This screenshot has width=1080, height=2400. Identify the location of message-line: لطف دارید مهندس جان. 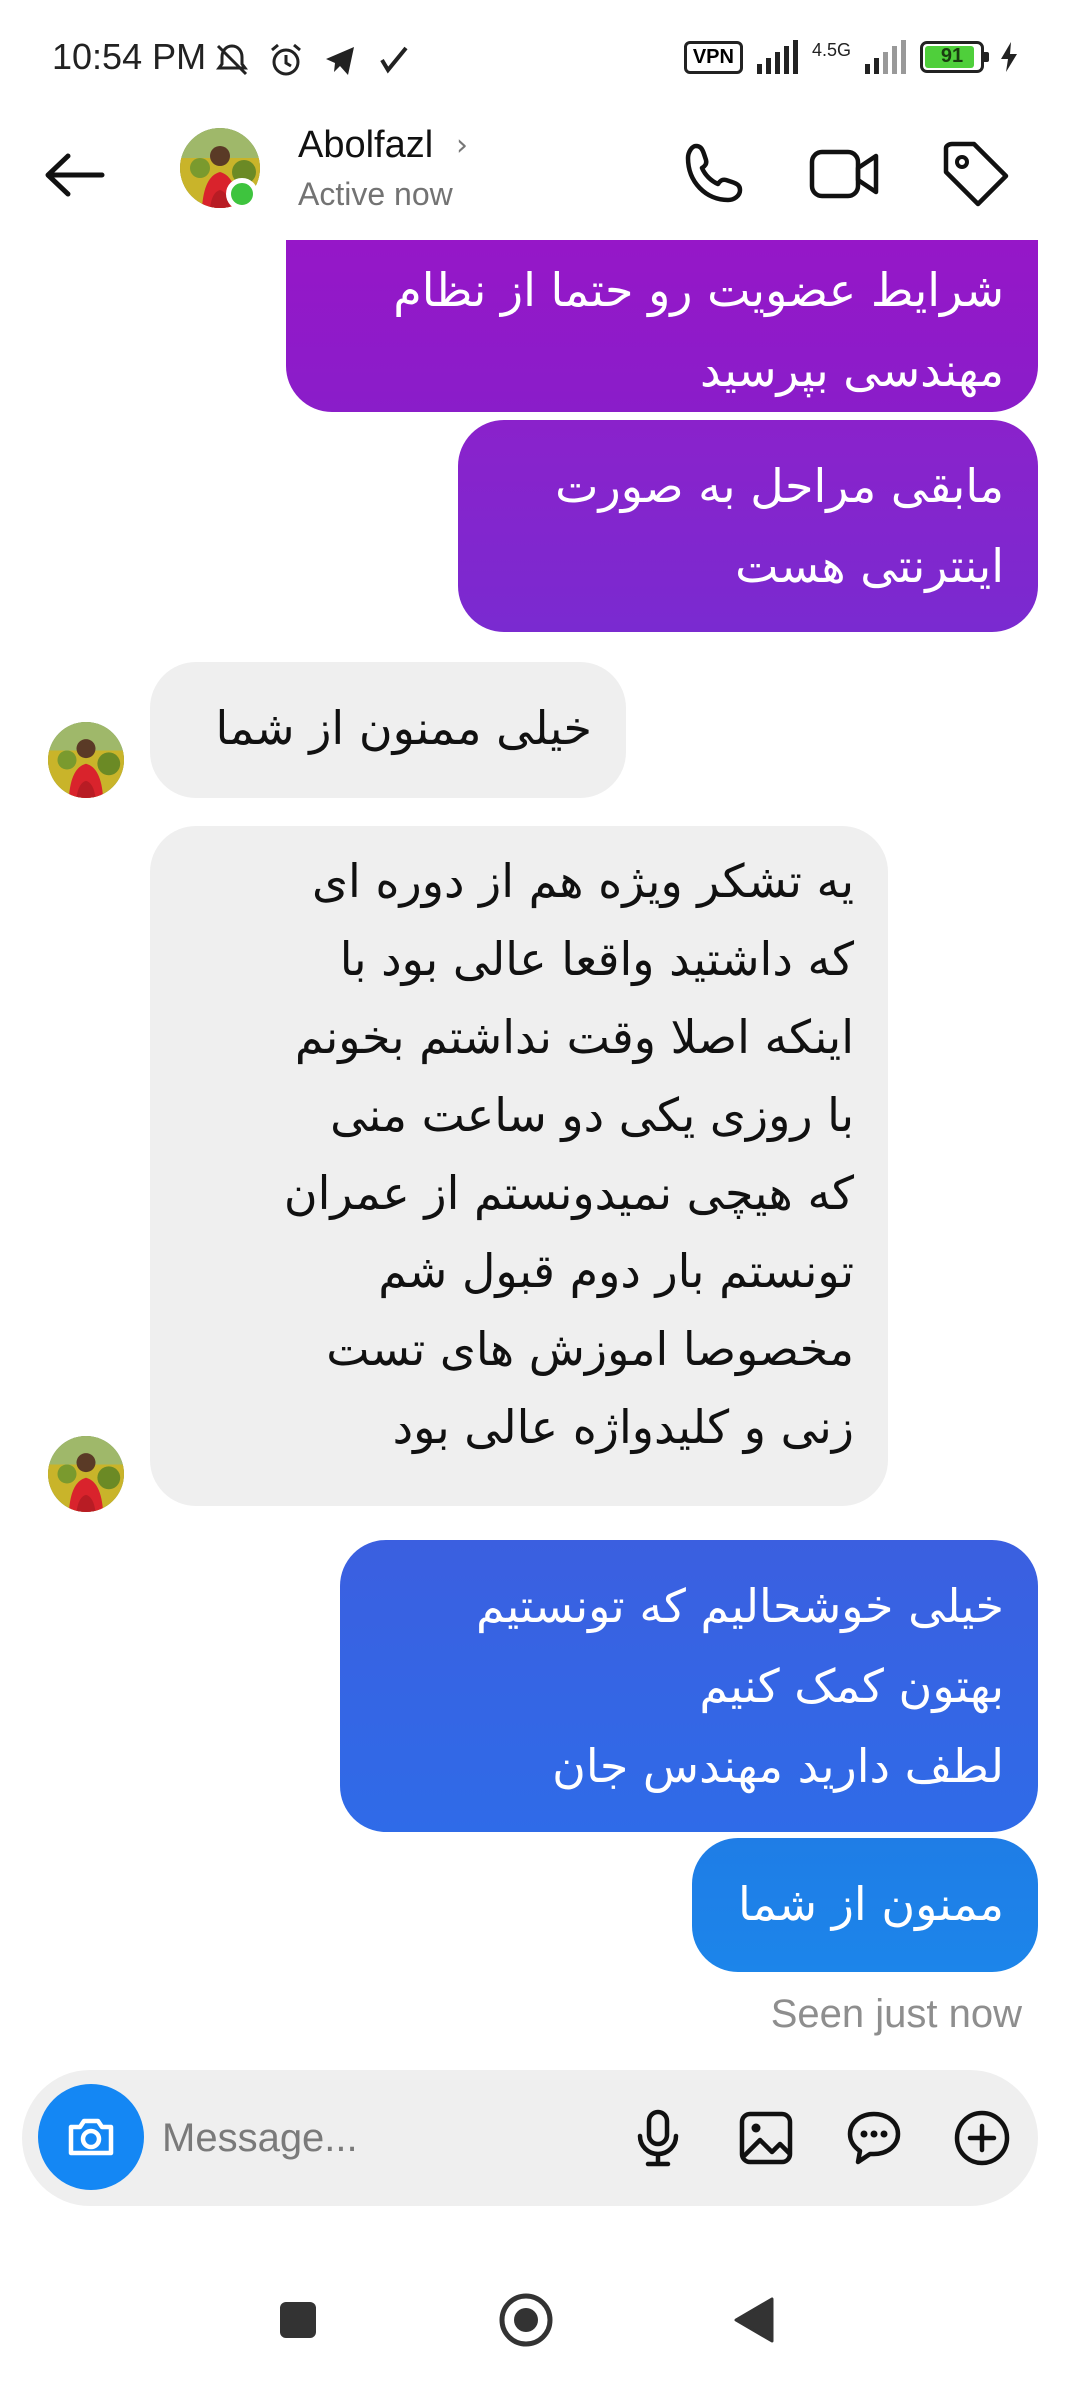
(778, 1766).